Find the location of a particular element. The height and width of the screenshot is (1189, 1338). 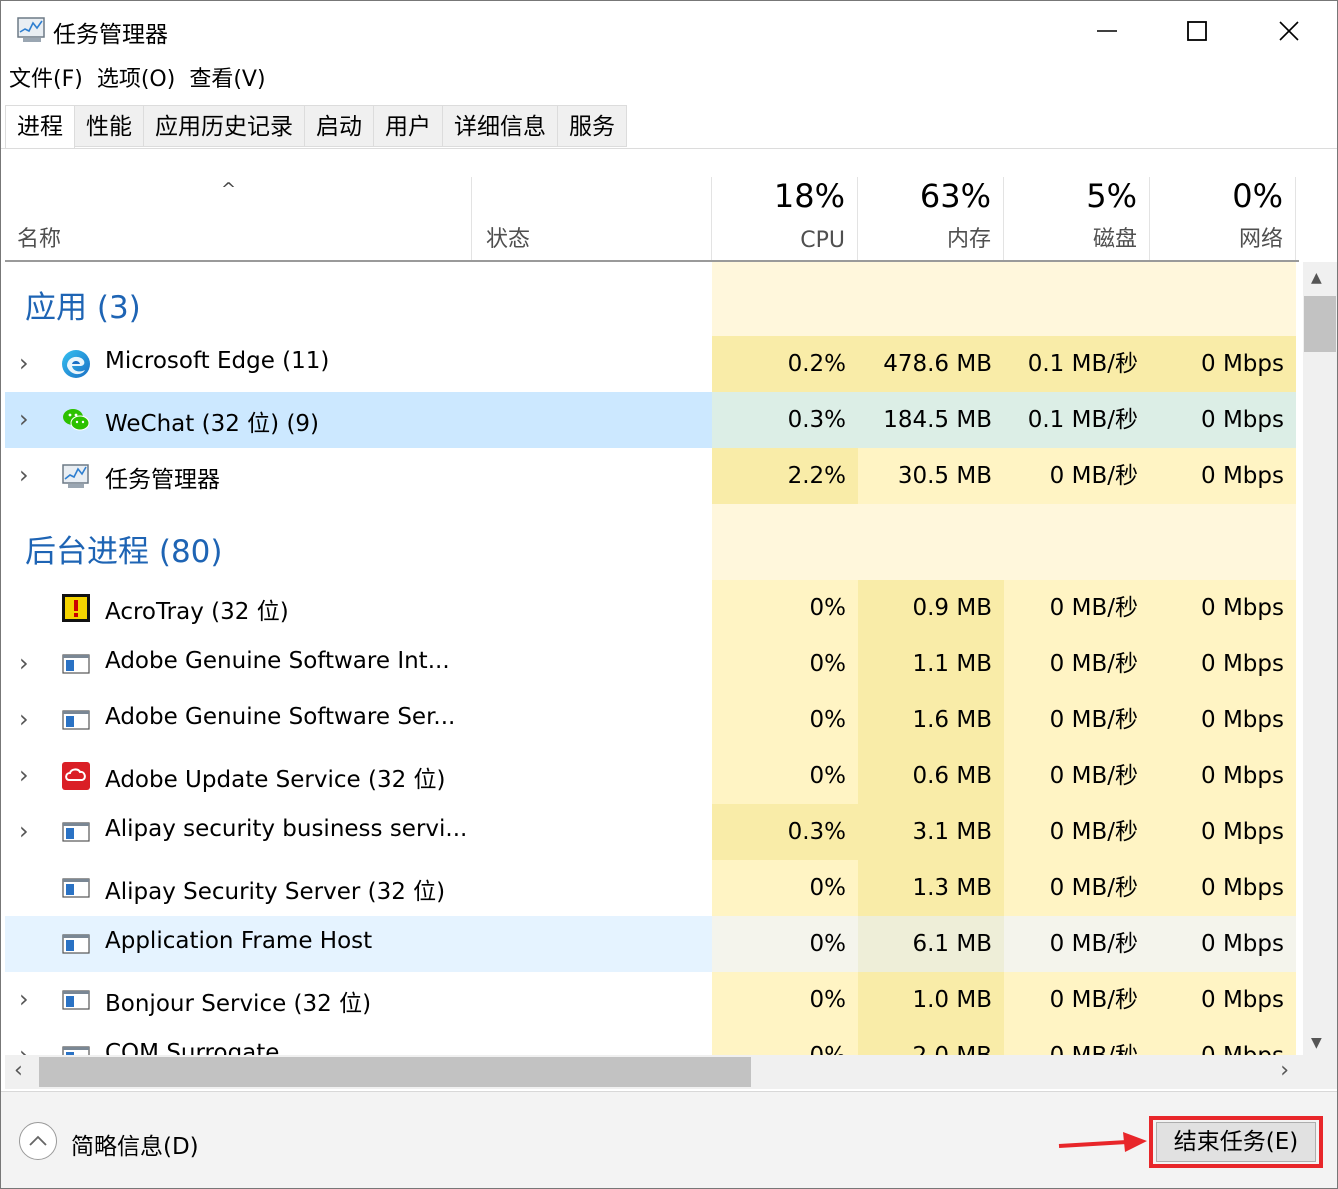

scroll-right-icon: › is located at coordinates (1284, 1070).